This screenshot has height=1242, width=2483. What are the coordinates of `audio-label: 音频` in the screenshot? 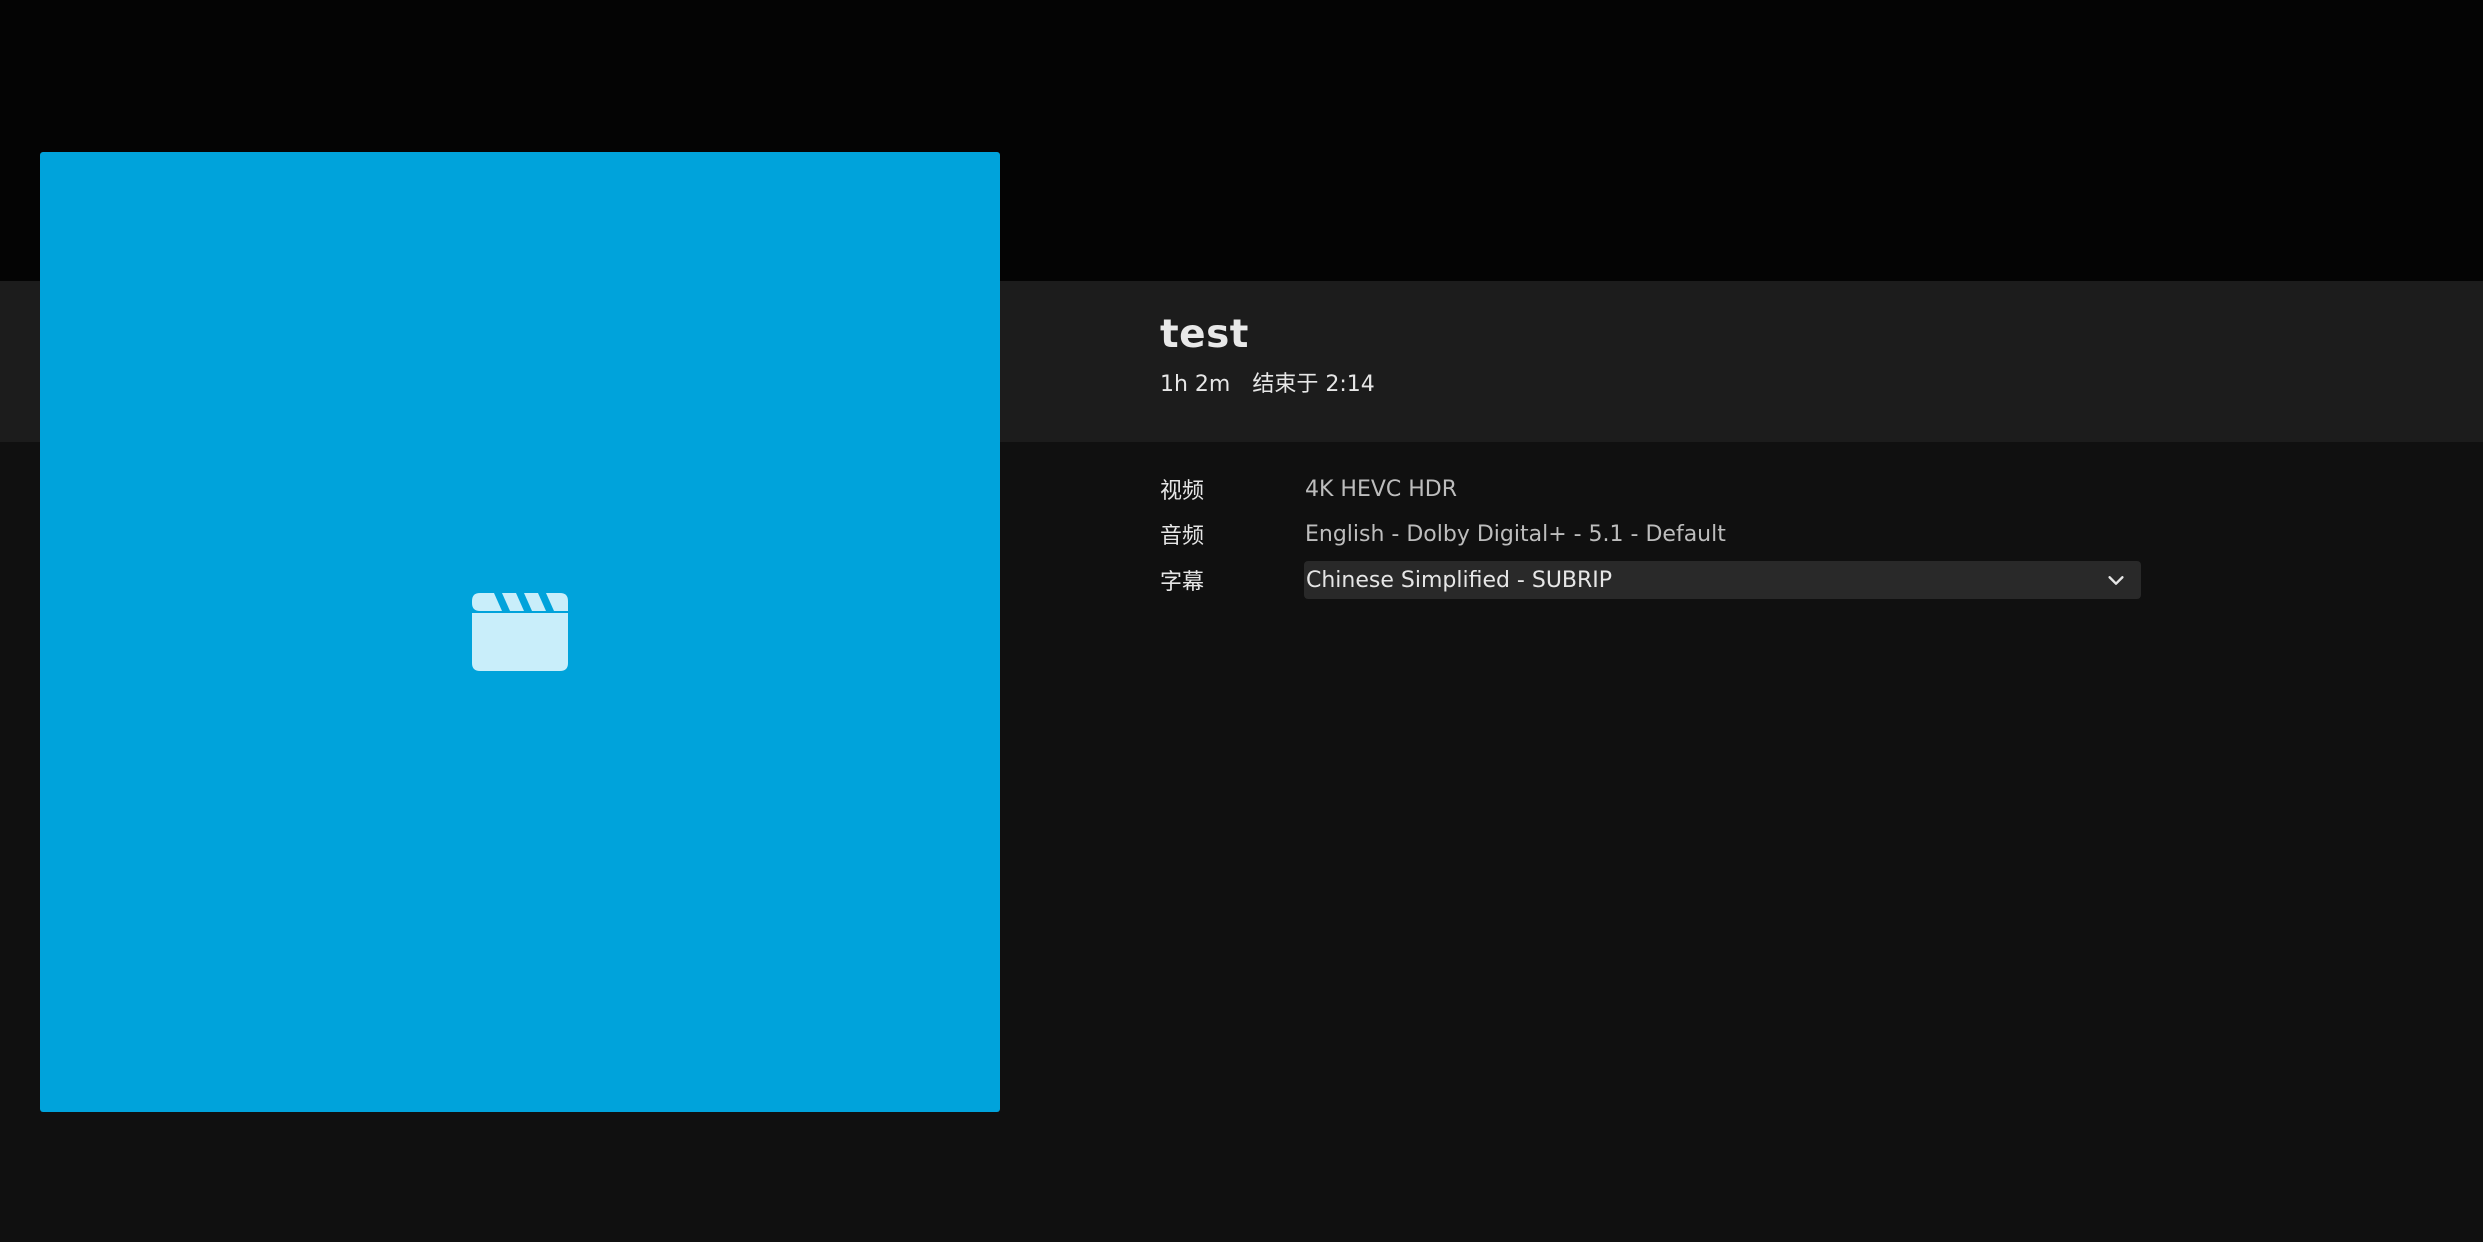 It's located at (1182, 536).